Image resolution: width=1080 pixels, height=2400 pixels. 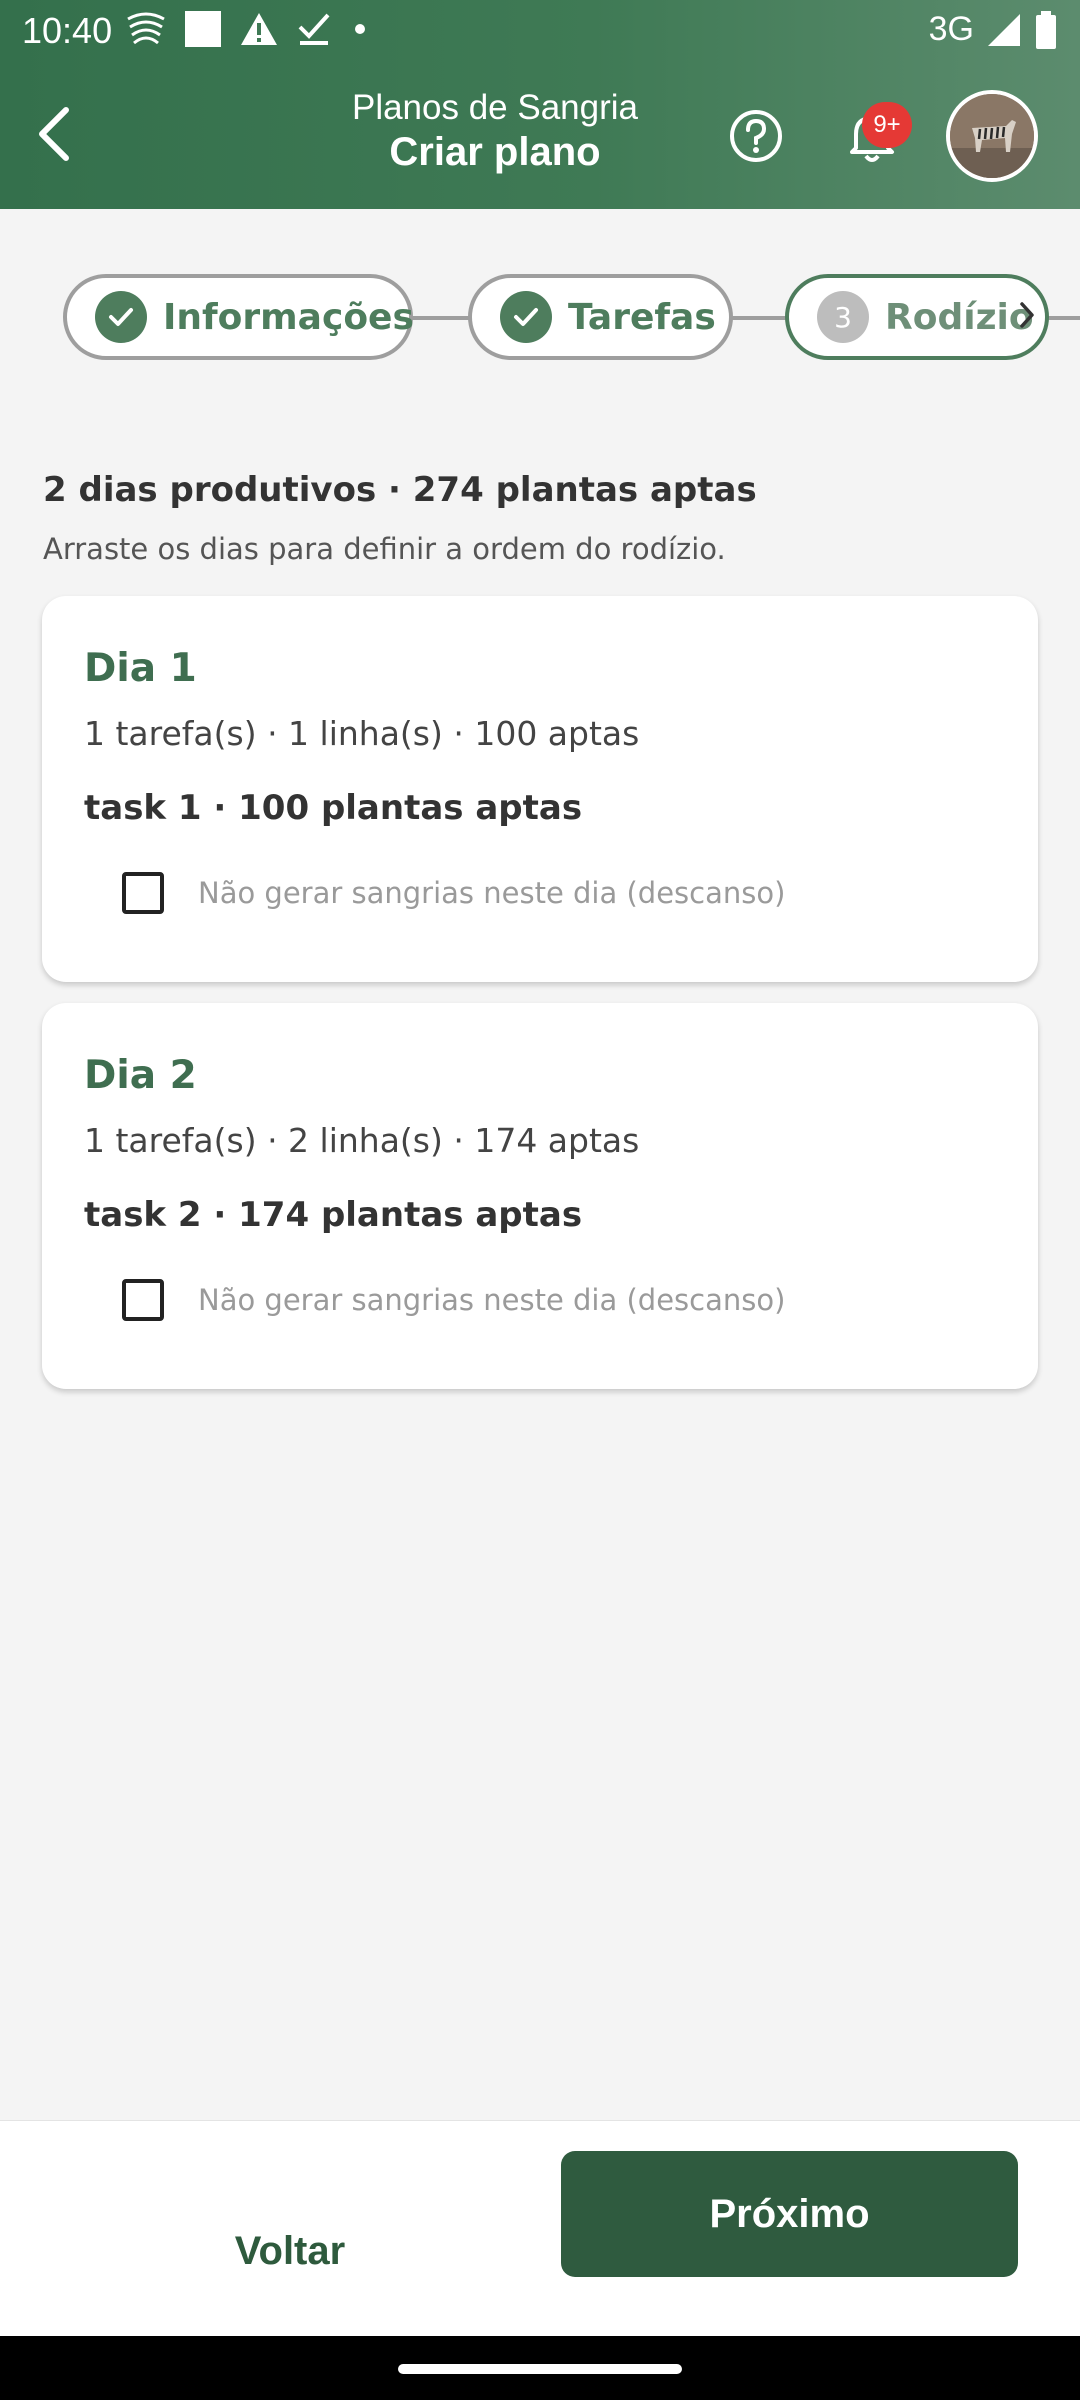 I want to click on status-time: 10:40, so click(x=67, y=30).